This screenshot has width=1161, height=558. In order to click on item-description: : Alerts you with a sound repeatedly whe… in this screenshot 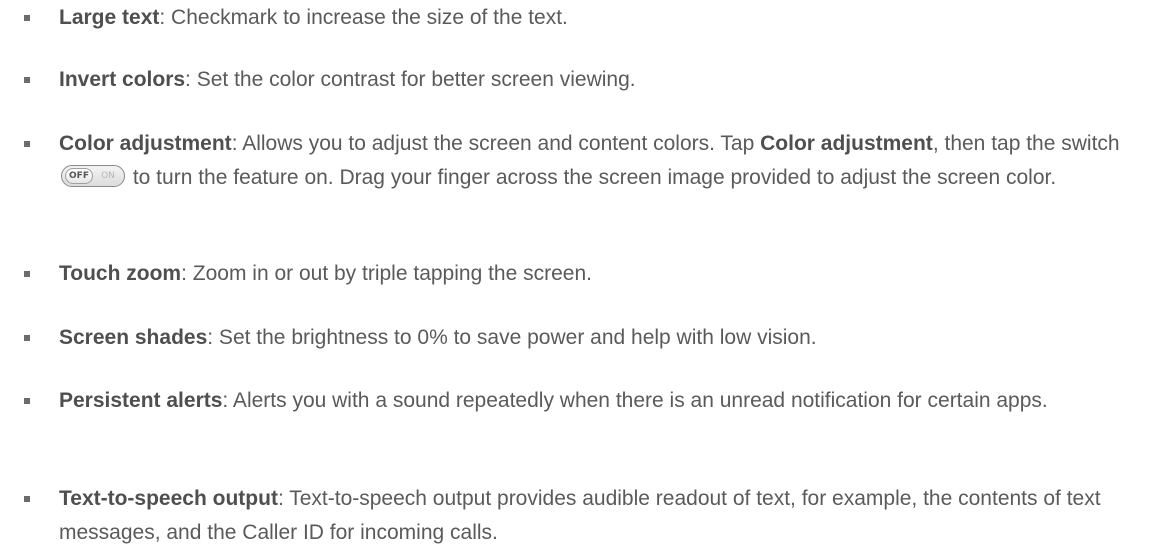, I will do `click(635, 400)`.